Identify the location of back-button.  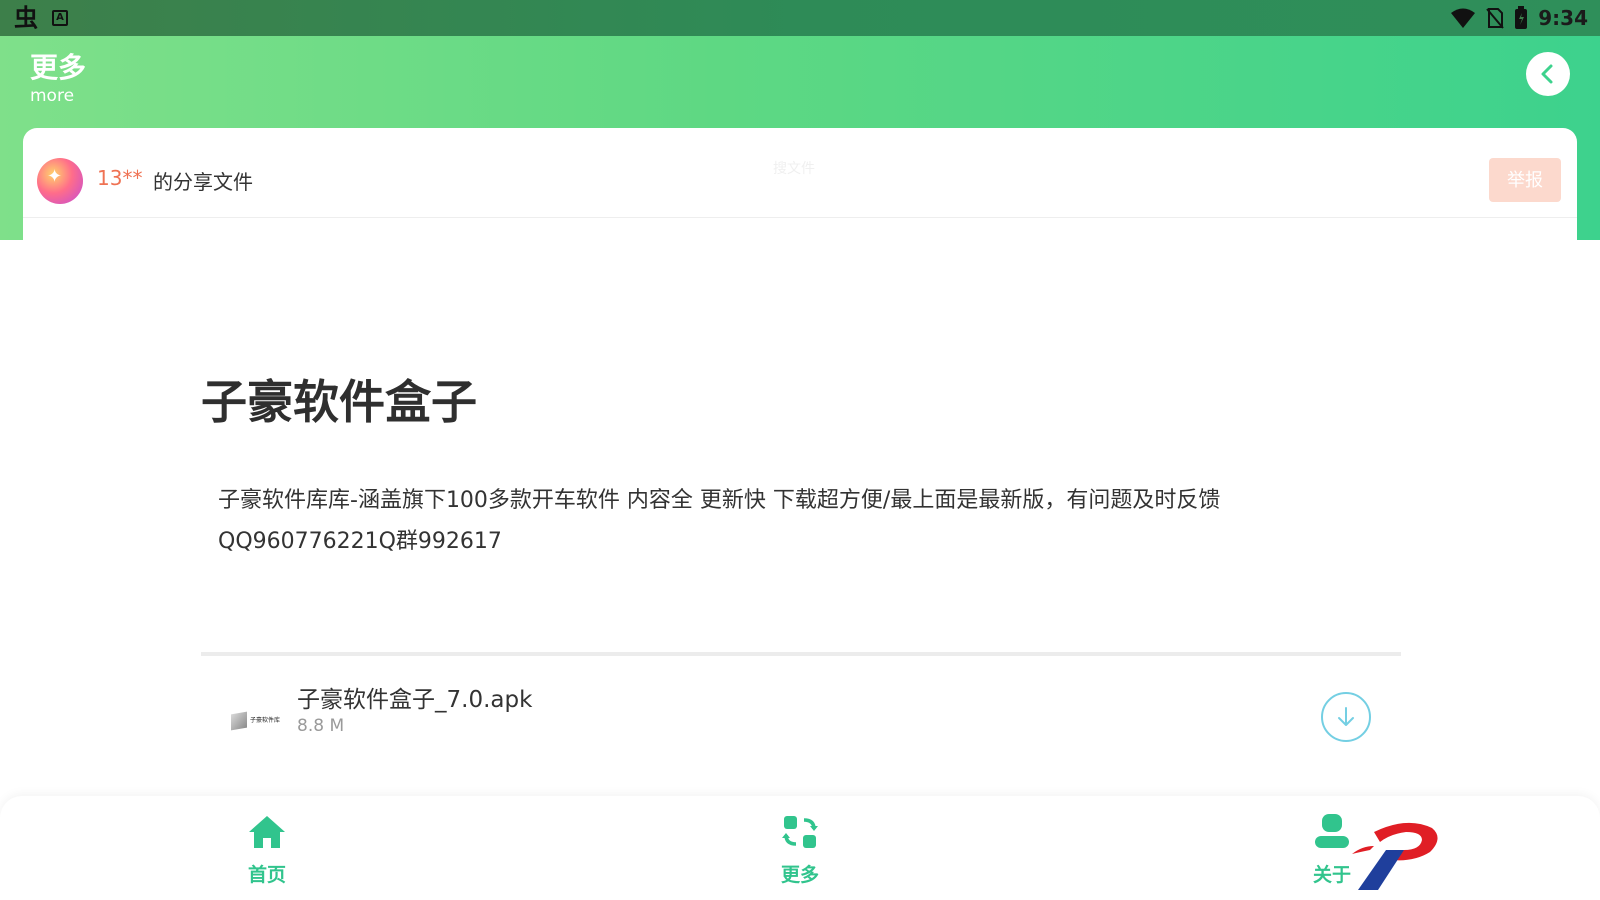
(1548, 74).